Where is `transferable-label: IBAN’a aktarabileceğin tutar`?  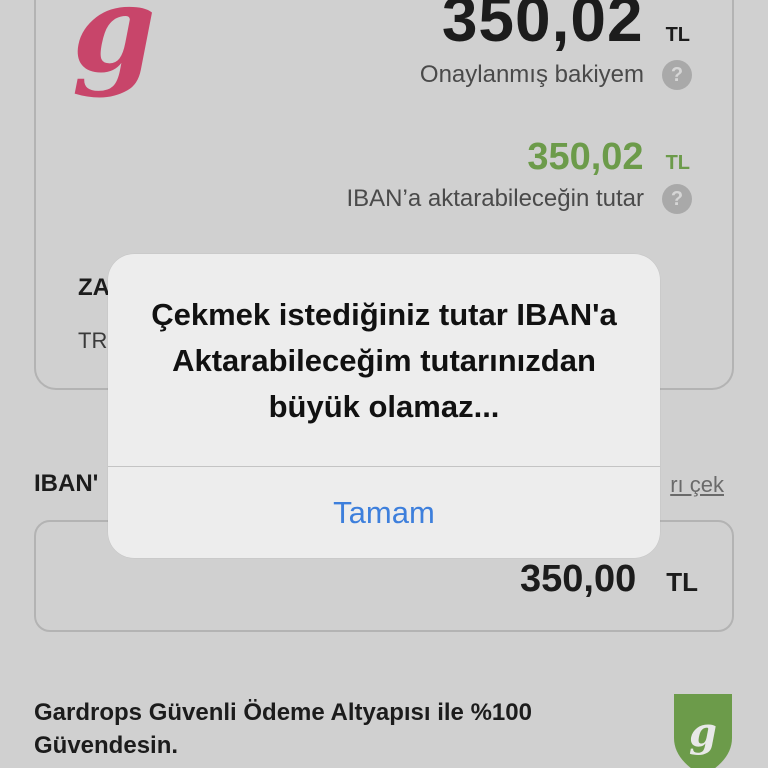
transferable-label: IBAN’a aktarabileceğin tutar is located at coordinates (495, 198).